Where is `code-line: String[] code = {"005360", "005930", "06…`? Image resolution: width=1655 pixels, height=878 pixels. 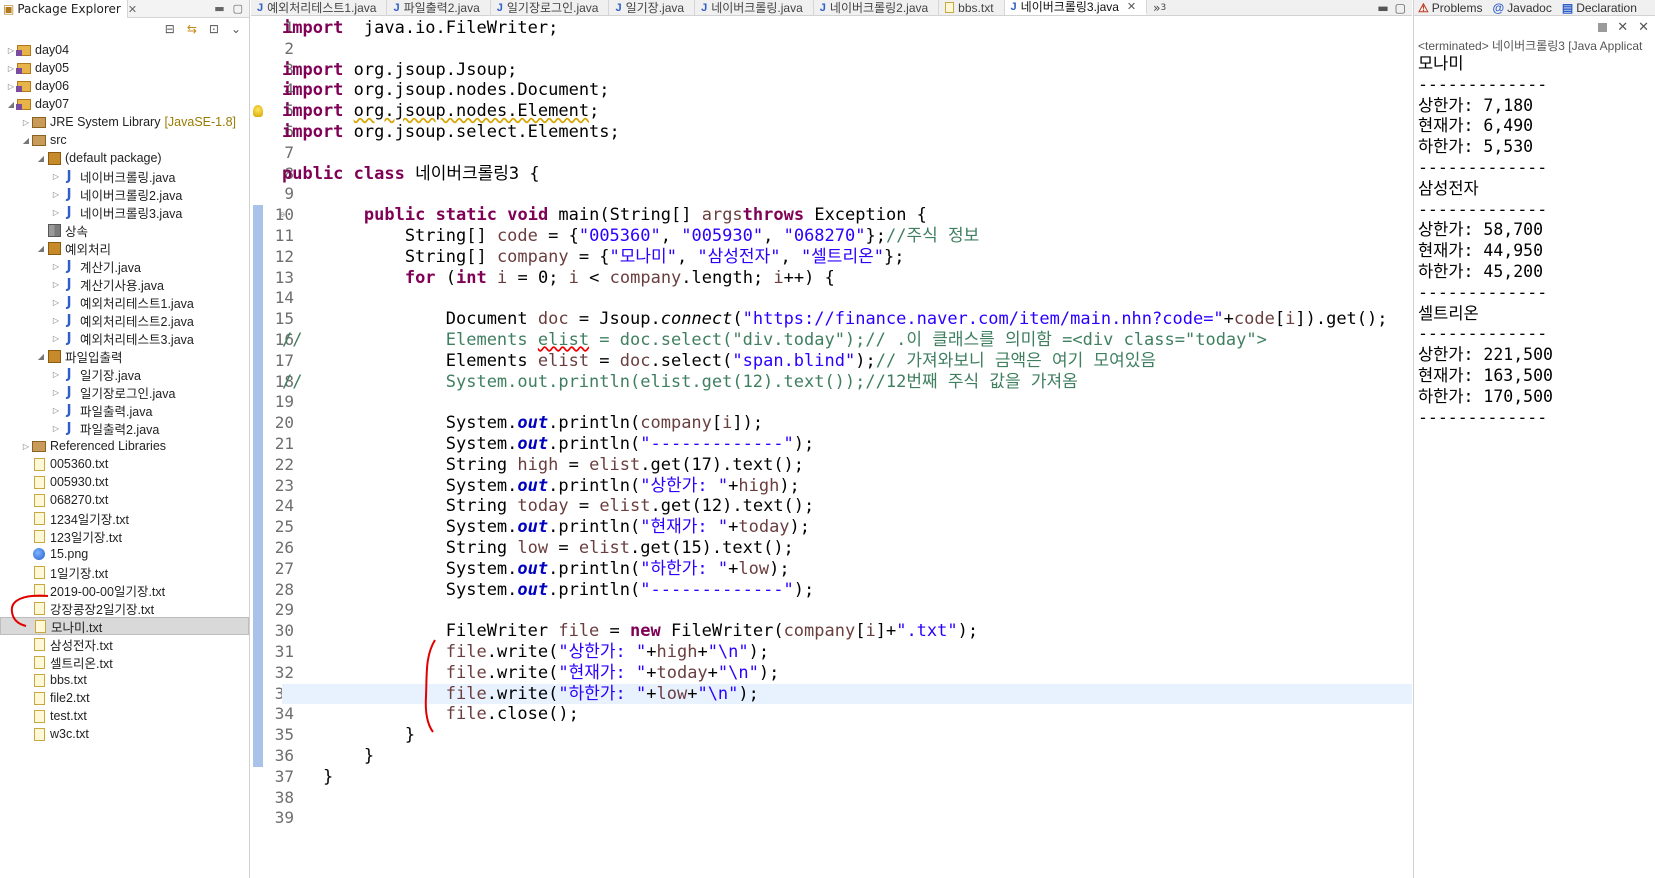
code-line: String[] code = {"005360", "005930", "06… is located at coordinates (847, 236).